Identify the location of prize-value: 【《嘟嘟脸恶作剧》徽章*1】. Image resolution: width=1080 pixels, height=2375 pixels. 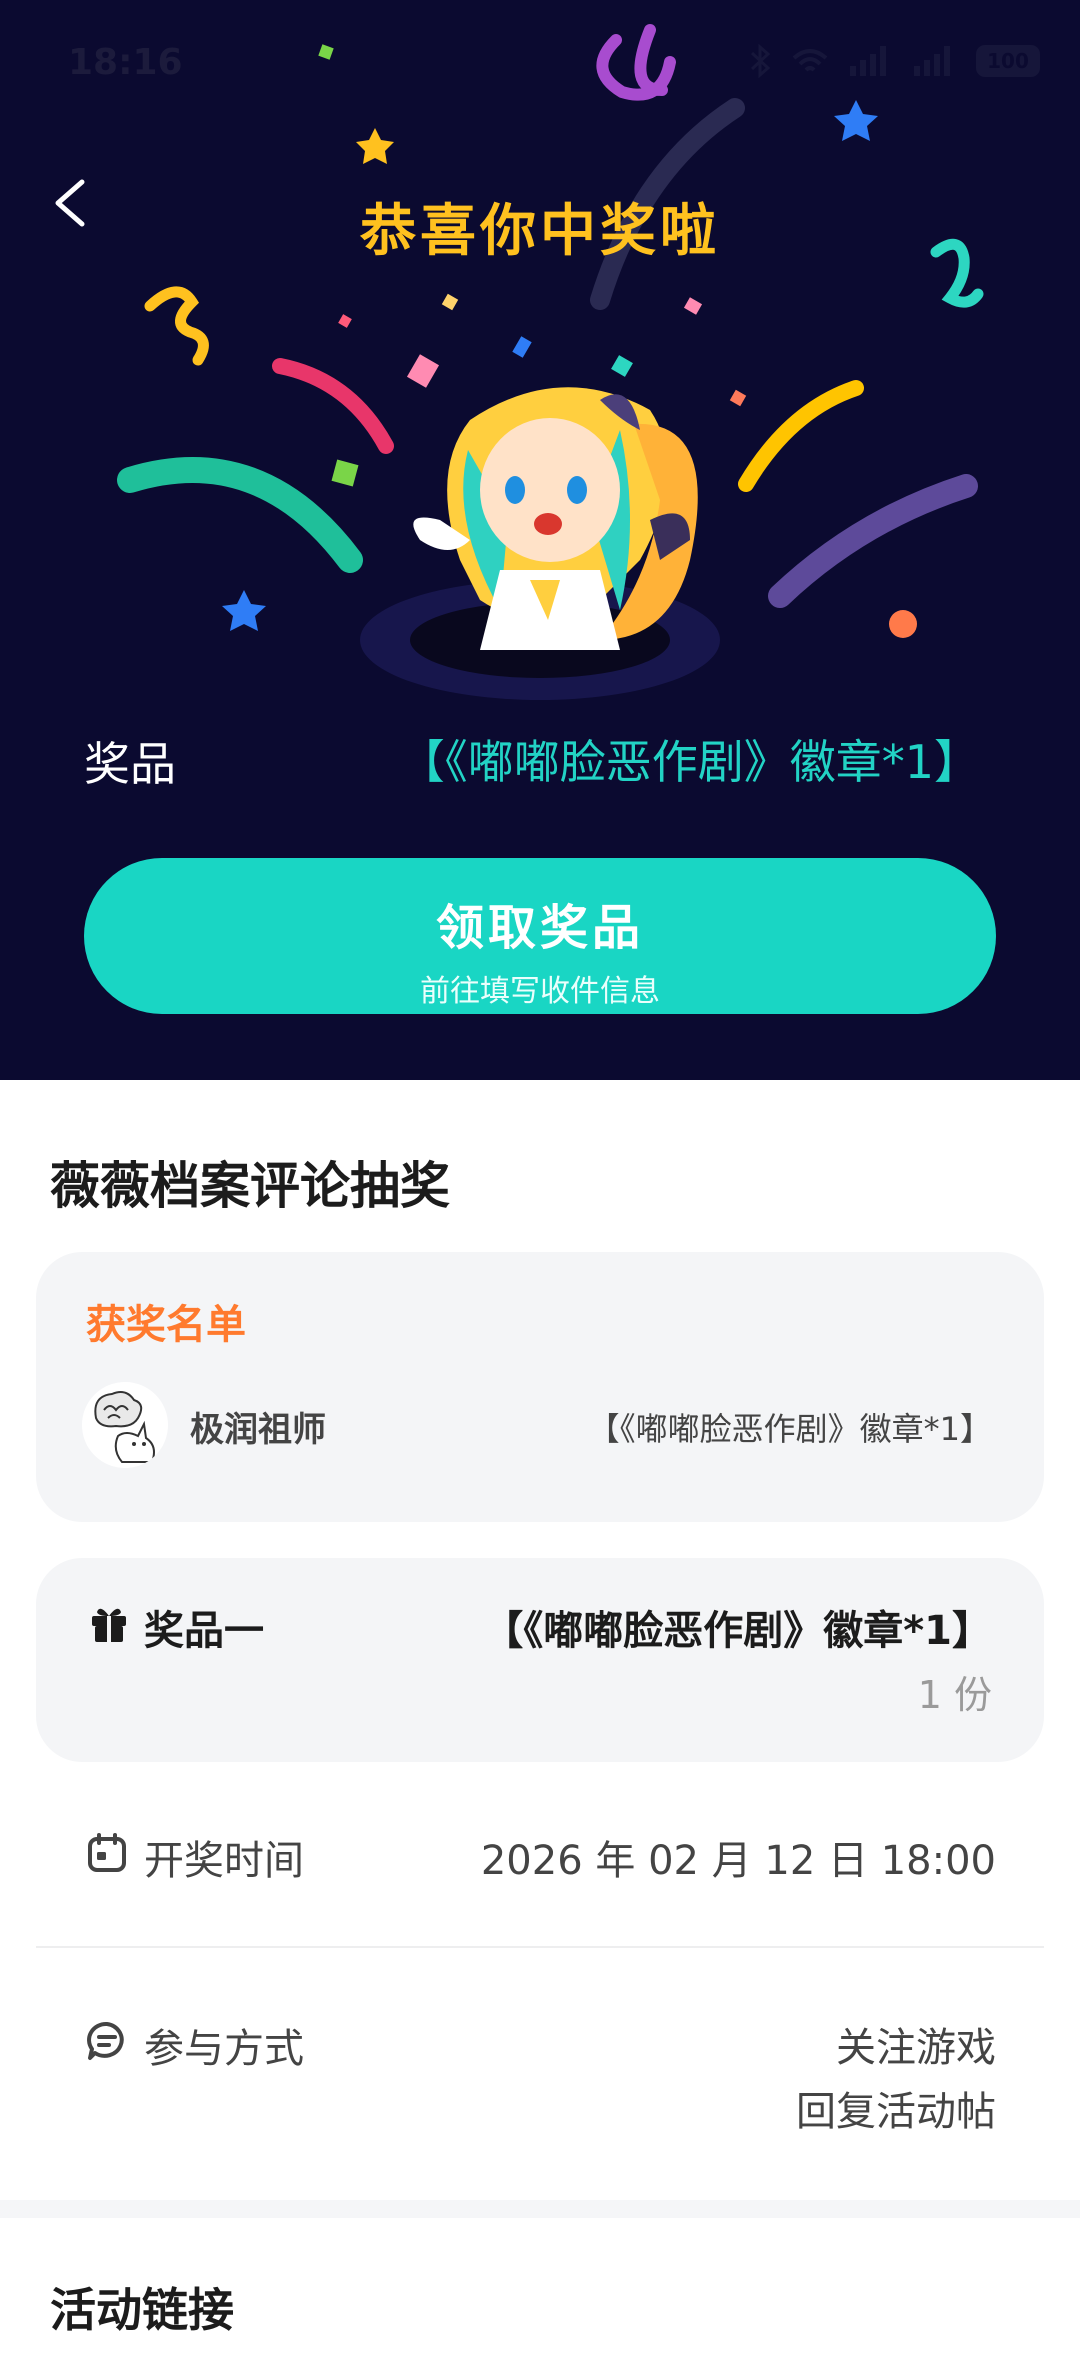
(689, 762).